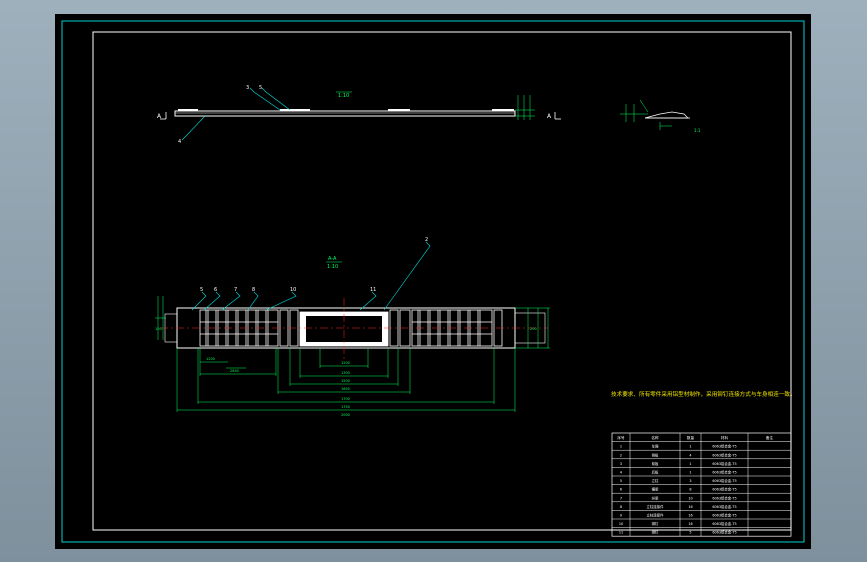  Describe the element at coordinates (655, 446) in the screenshot. I see `bom-cell: 车厢` at that location.